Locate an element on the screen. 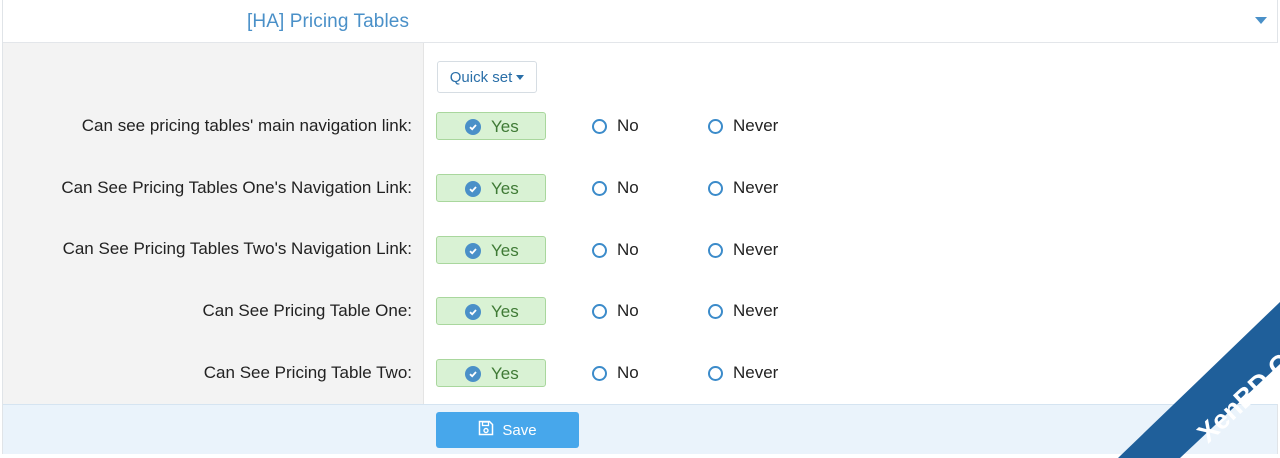 This screenshot has width=1280, height=458. floppy-disk-icon is located at coordinates (486, 430).